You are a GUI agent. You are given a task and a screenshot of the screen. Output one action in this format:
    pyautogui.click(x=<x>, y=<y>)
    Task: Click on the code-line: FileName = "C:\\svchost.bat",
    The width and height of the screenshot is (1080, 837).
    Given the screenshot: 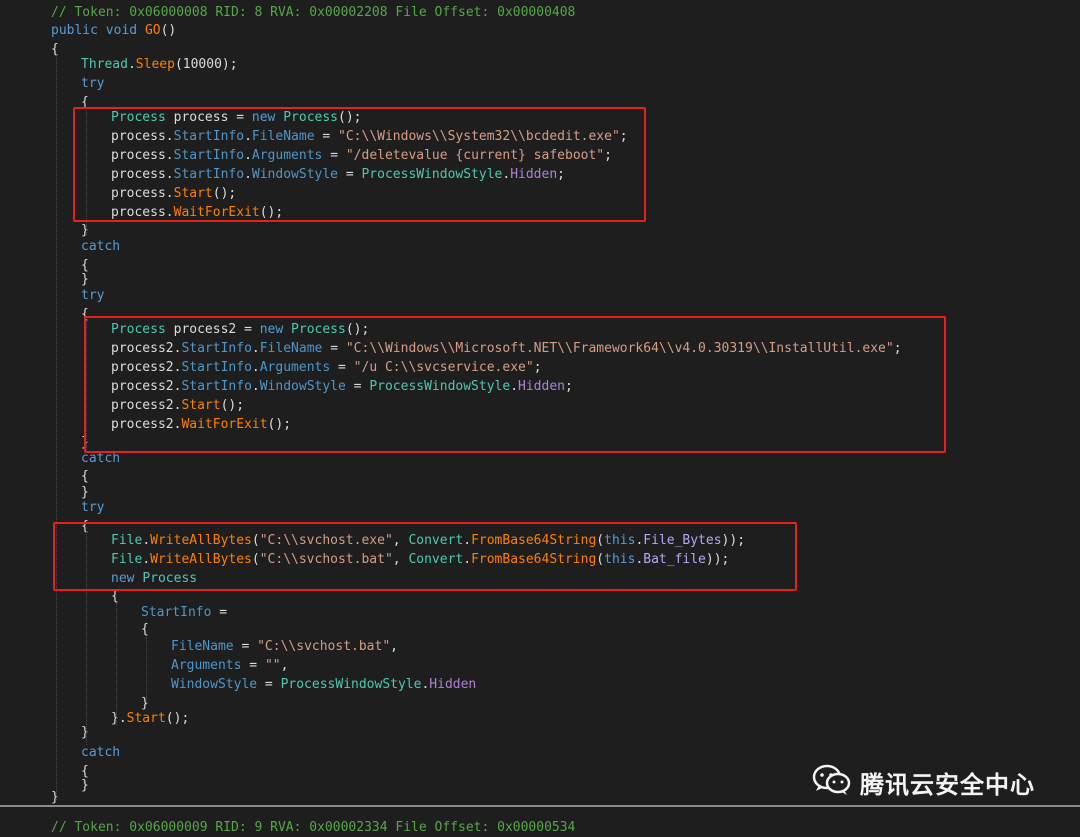 What is the action you would take?
    pyautogui.click(x=284, y=646)
    